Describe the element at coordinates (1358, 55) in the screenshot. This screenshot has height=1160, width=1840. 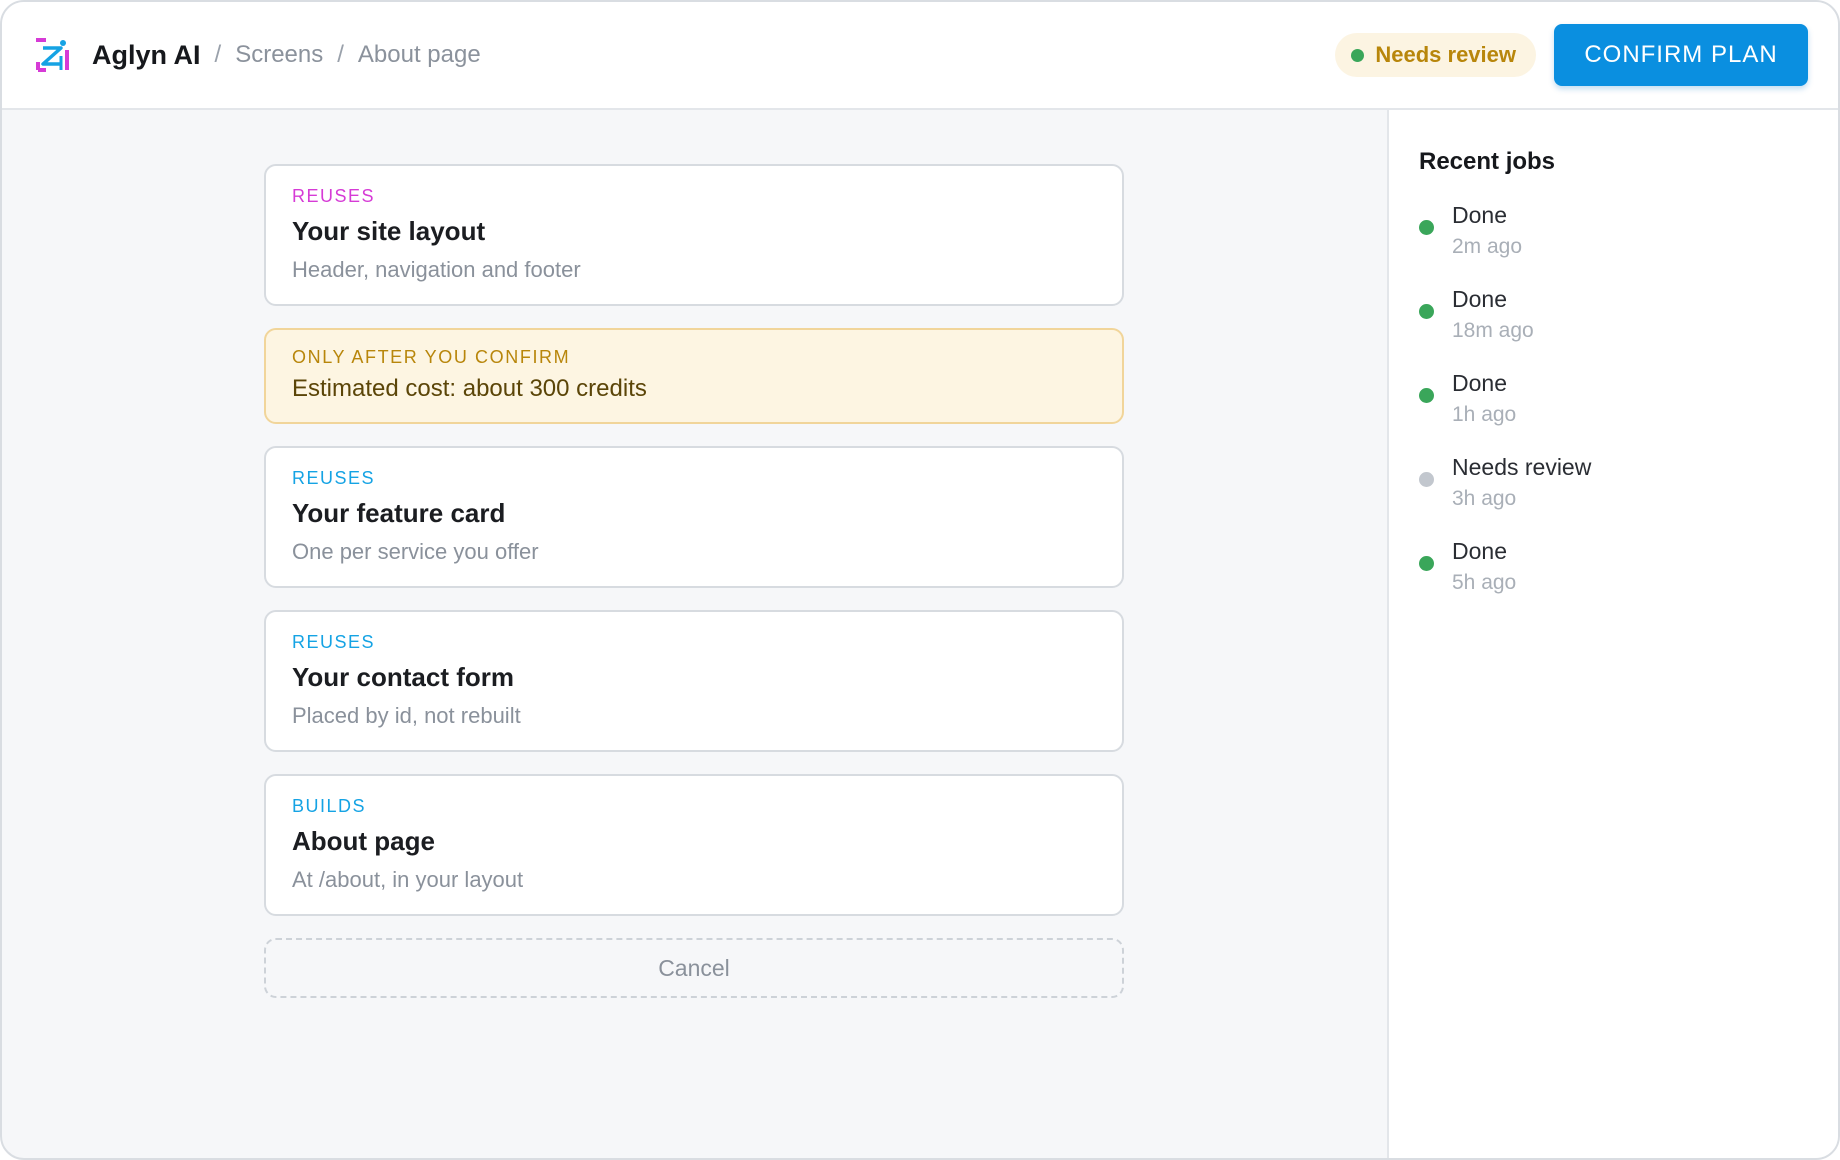
I see `status-dot-icon` at that location.